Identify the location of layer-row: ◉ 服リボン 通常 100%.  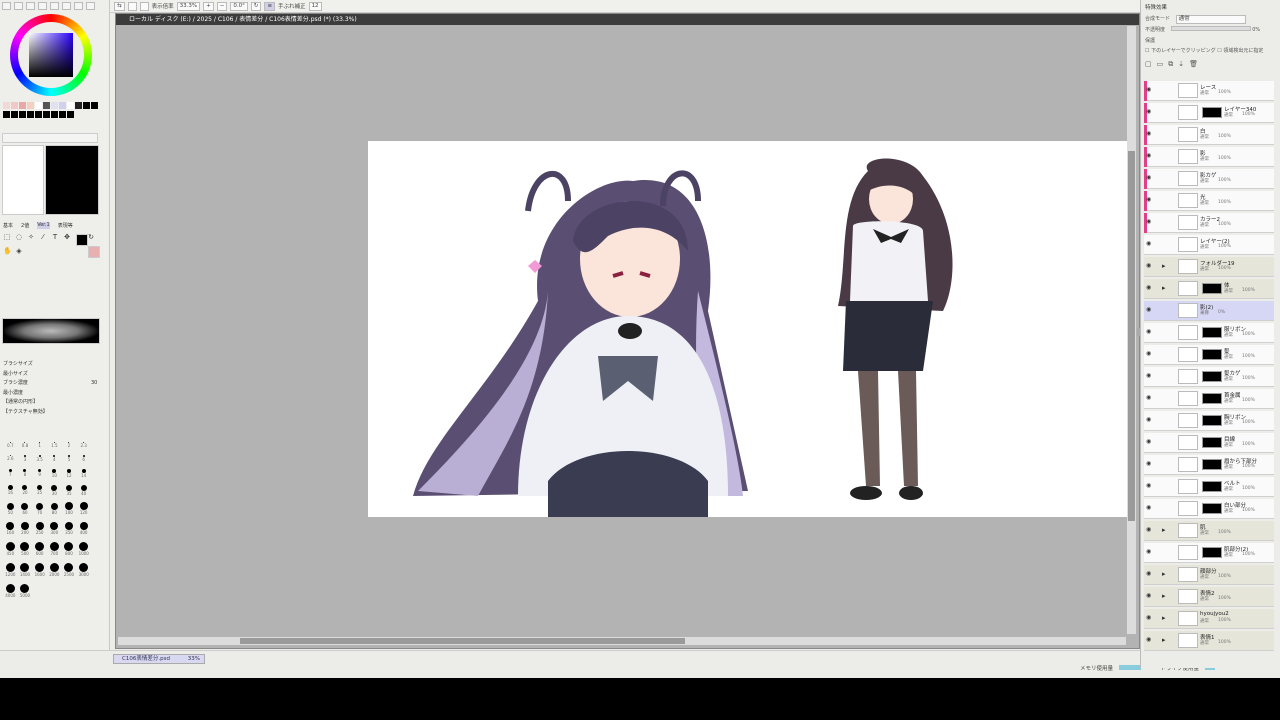
(1209, 333).